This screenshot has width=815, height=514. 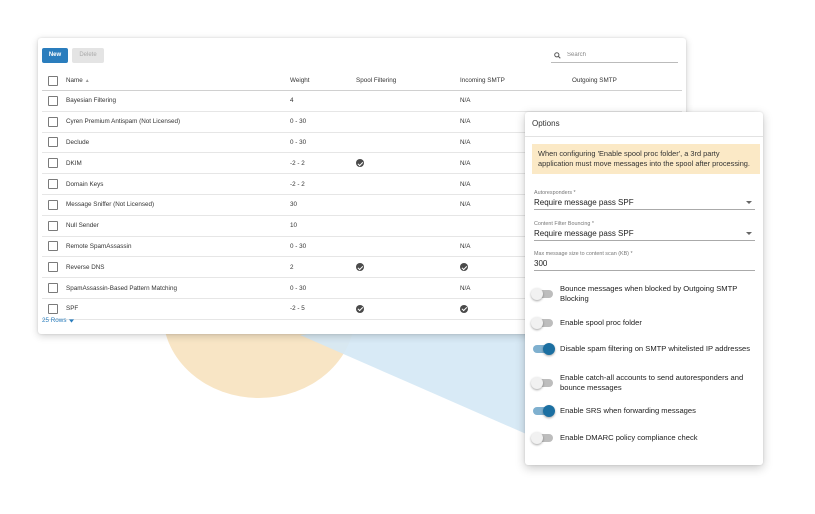 I want to click on column-header-incoming-smtp: Incoming SMTP, so click(x=516, y=81).